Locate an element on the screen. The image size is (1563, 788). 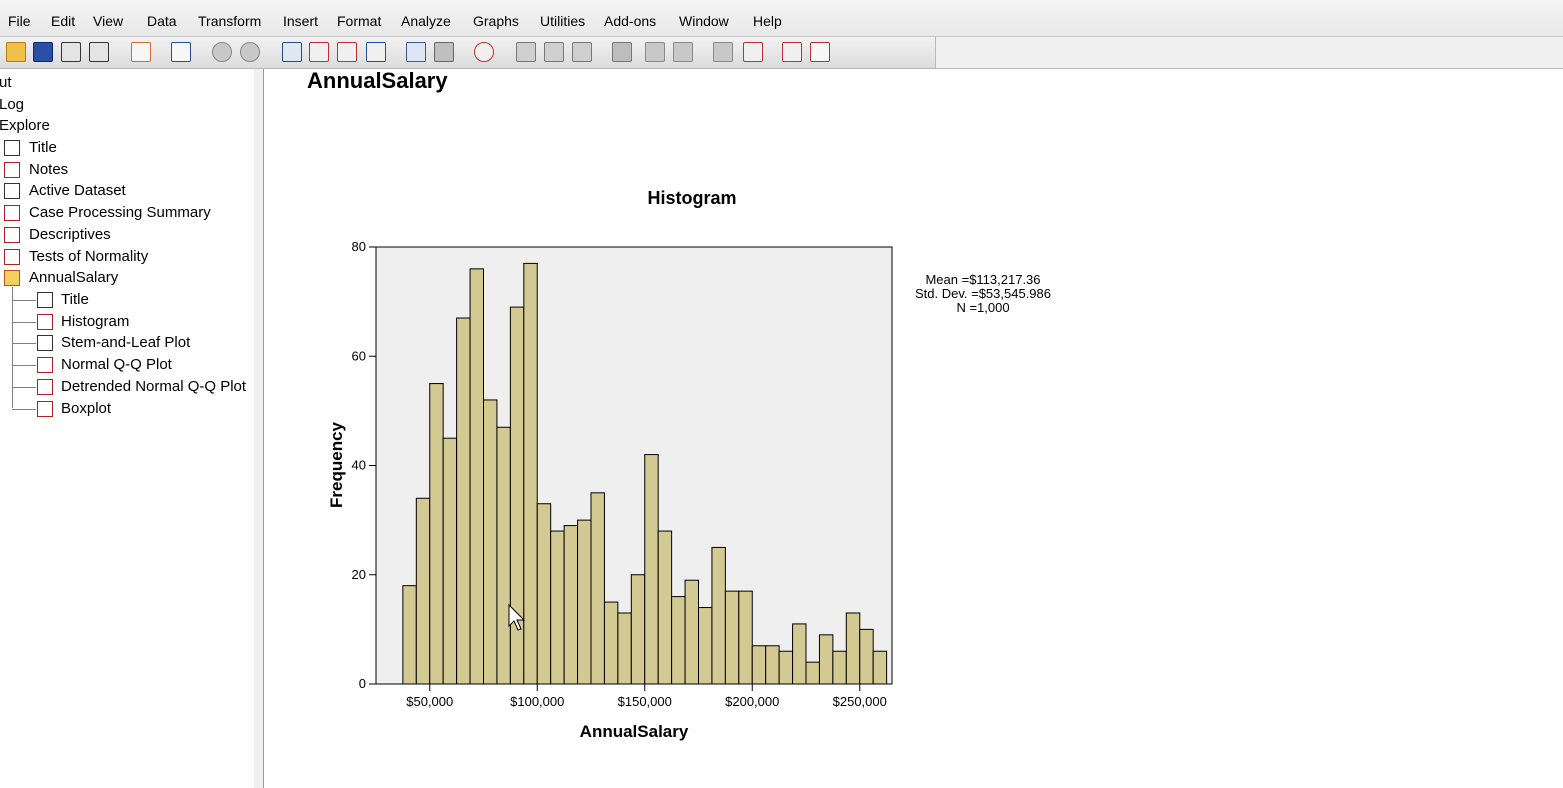
insert-title-icon is located at coordinates (792, 52).